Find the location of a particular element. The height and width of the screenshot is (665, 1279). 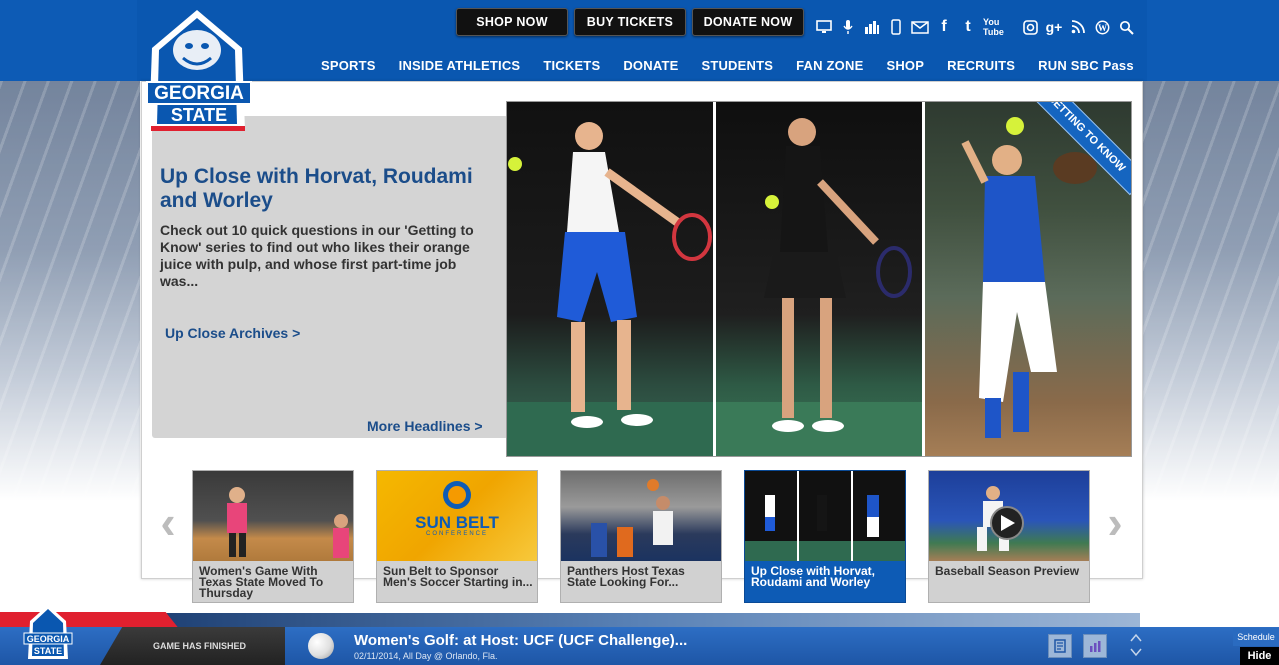

rss-icon is located at coordinates (1078, 27).